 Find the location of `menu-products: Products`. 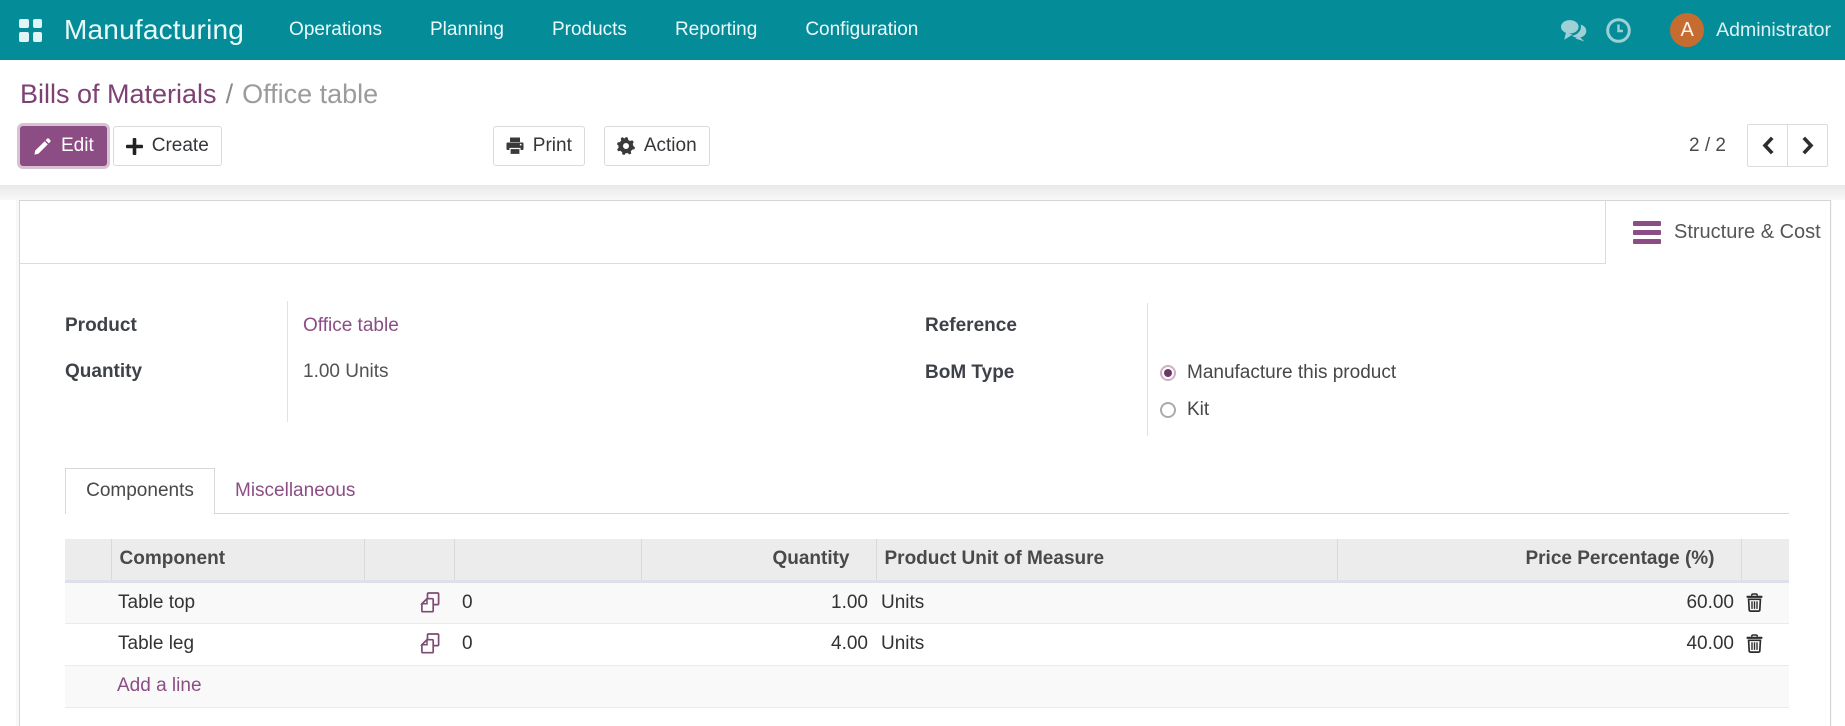

menu-products: Products is located at coordinates (589, 30).